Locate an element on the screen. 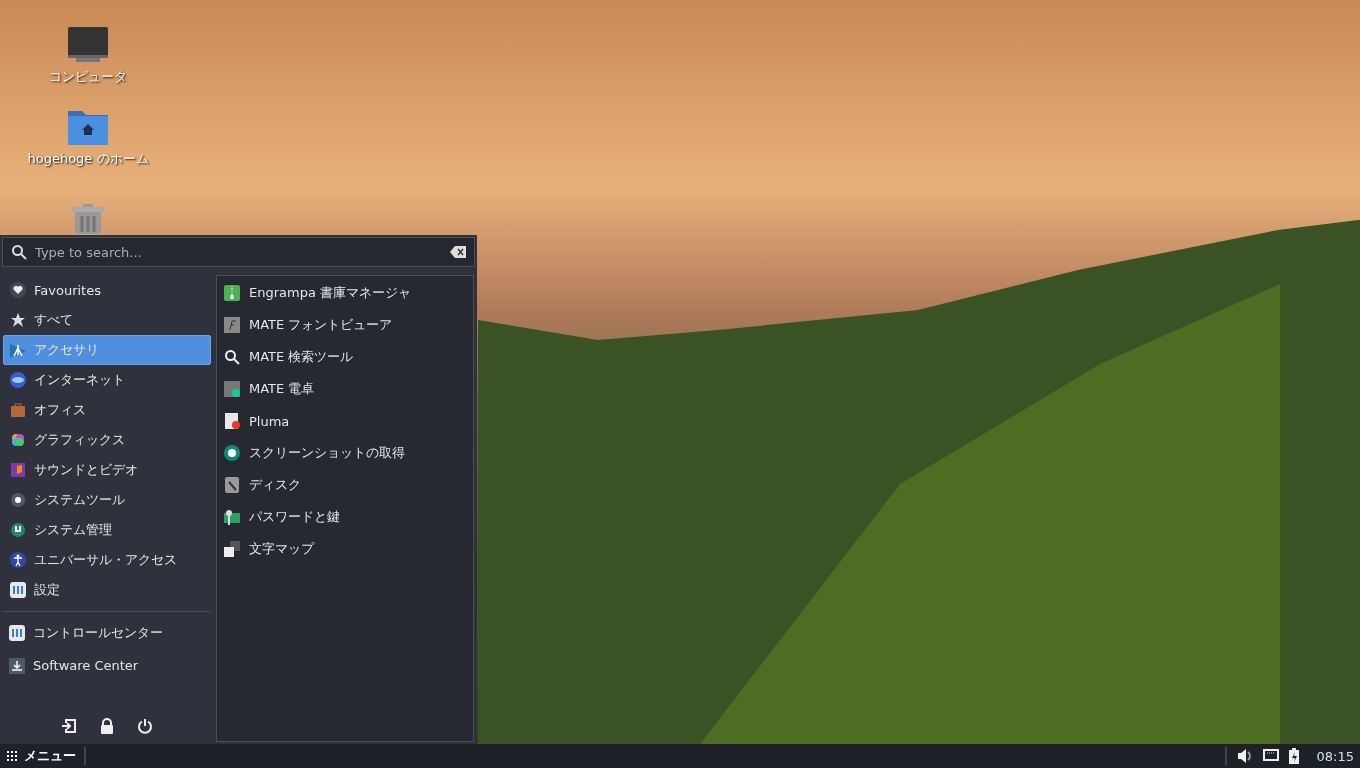  app-item: ディスク is located at coordinates (345, 485).